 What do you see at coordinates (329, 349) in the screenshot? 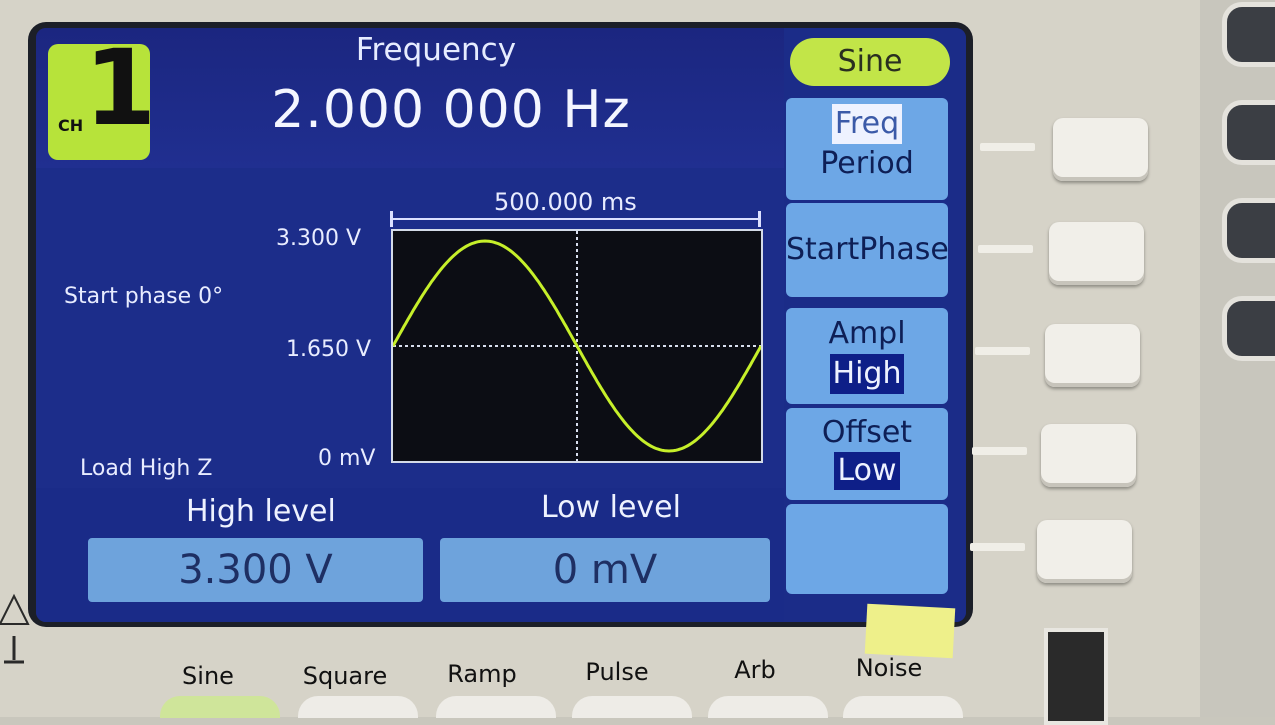
I see `y-label-mid: 1.650 V` at bounding box center [329, 349].